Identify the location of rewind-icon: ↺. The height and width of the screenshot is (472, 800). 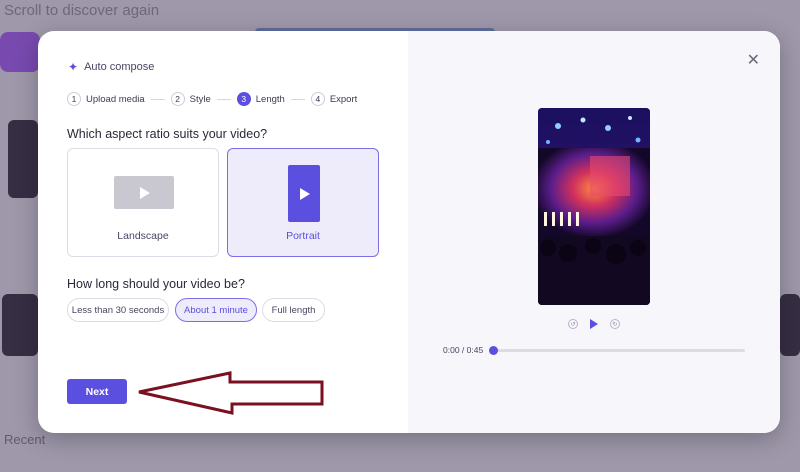
(573, 324).